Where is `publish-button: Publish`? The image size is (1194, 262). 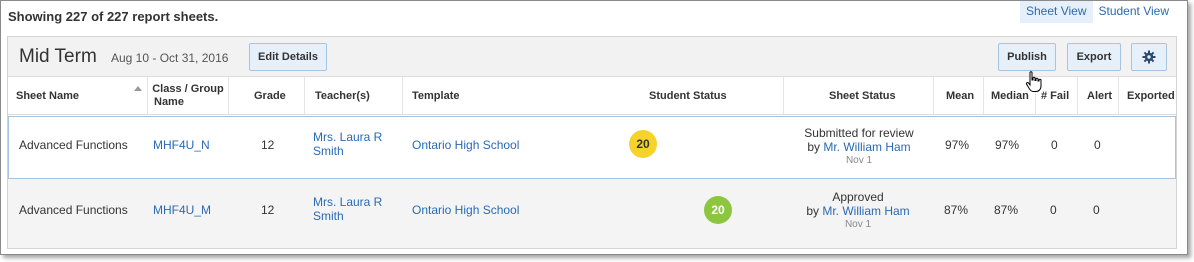
publish-button: Publish is located at coordinates (1027, 57).